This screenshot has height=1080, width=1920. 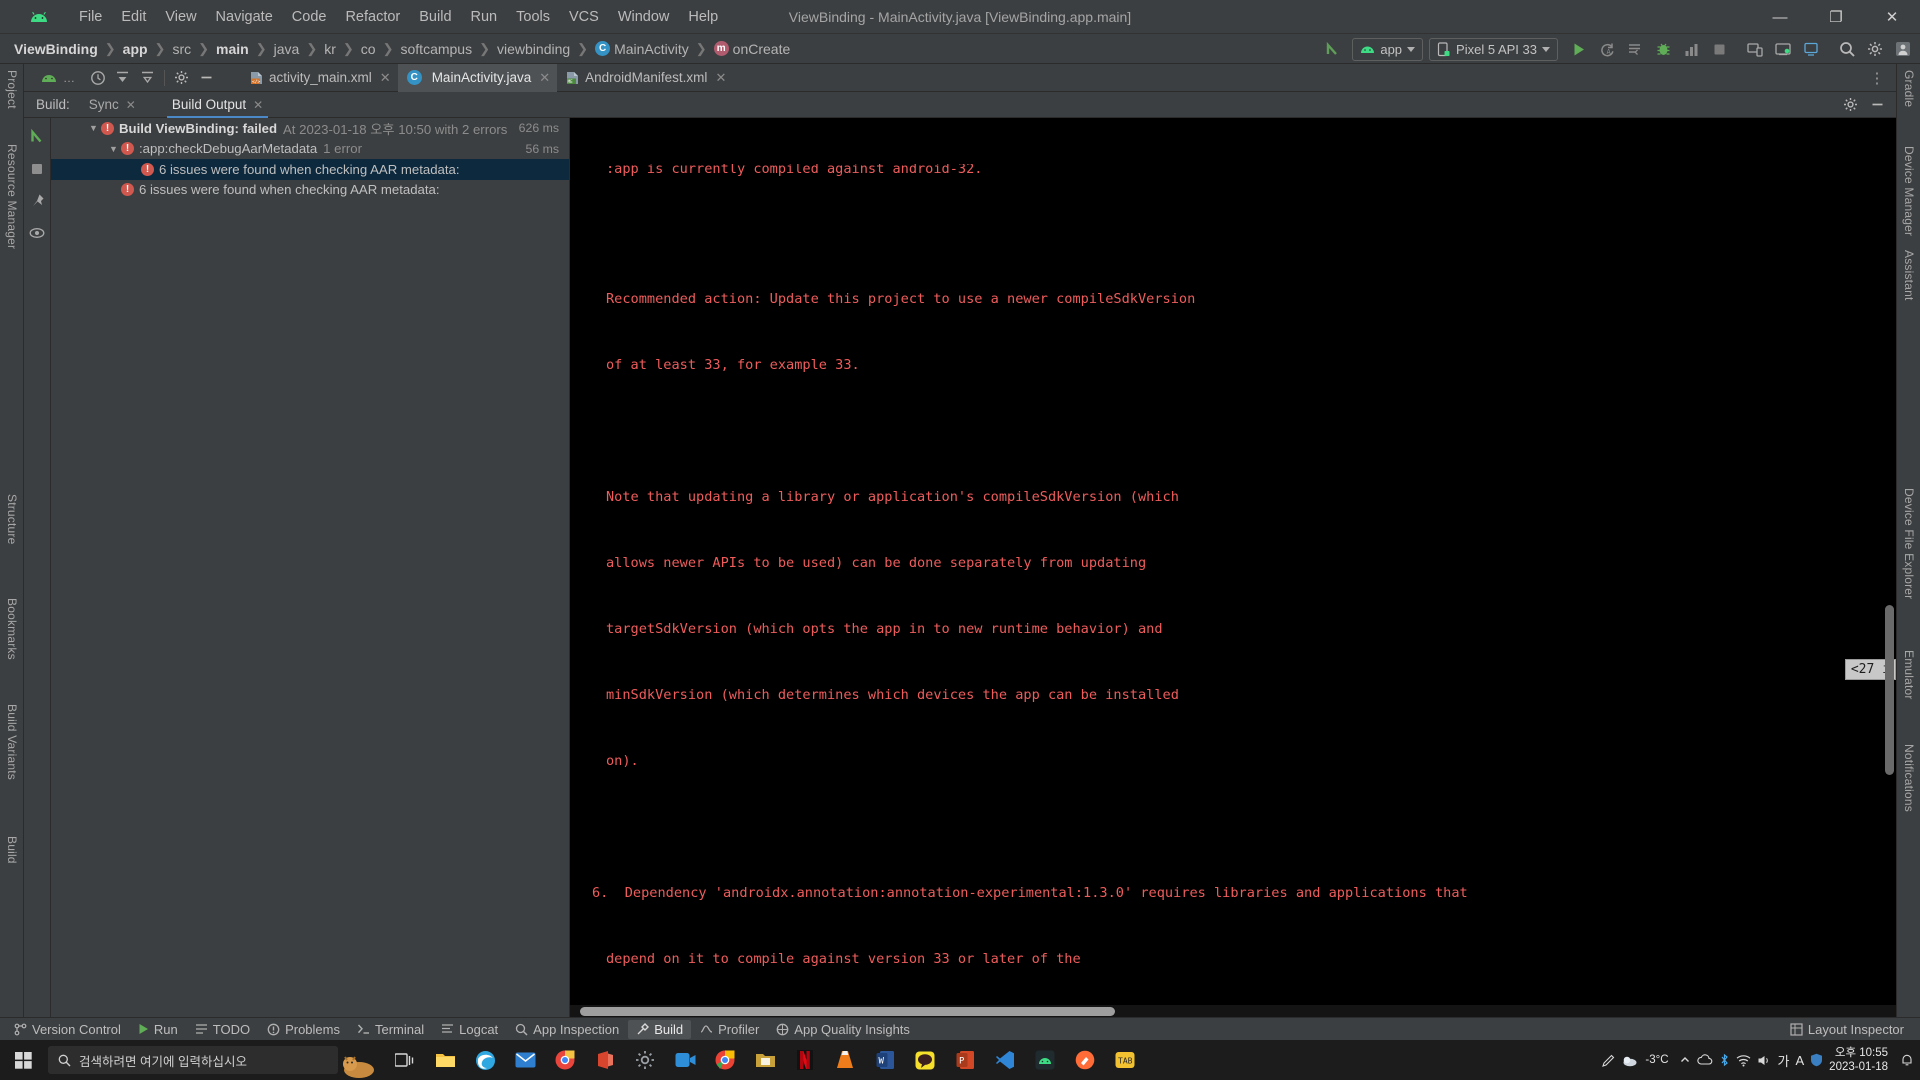 I want to click on bottom-item-run: Run, so click(x=158, y=1029).